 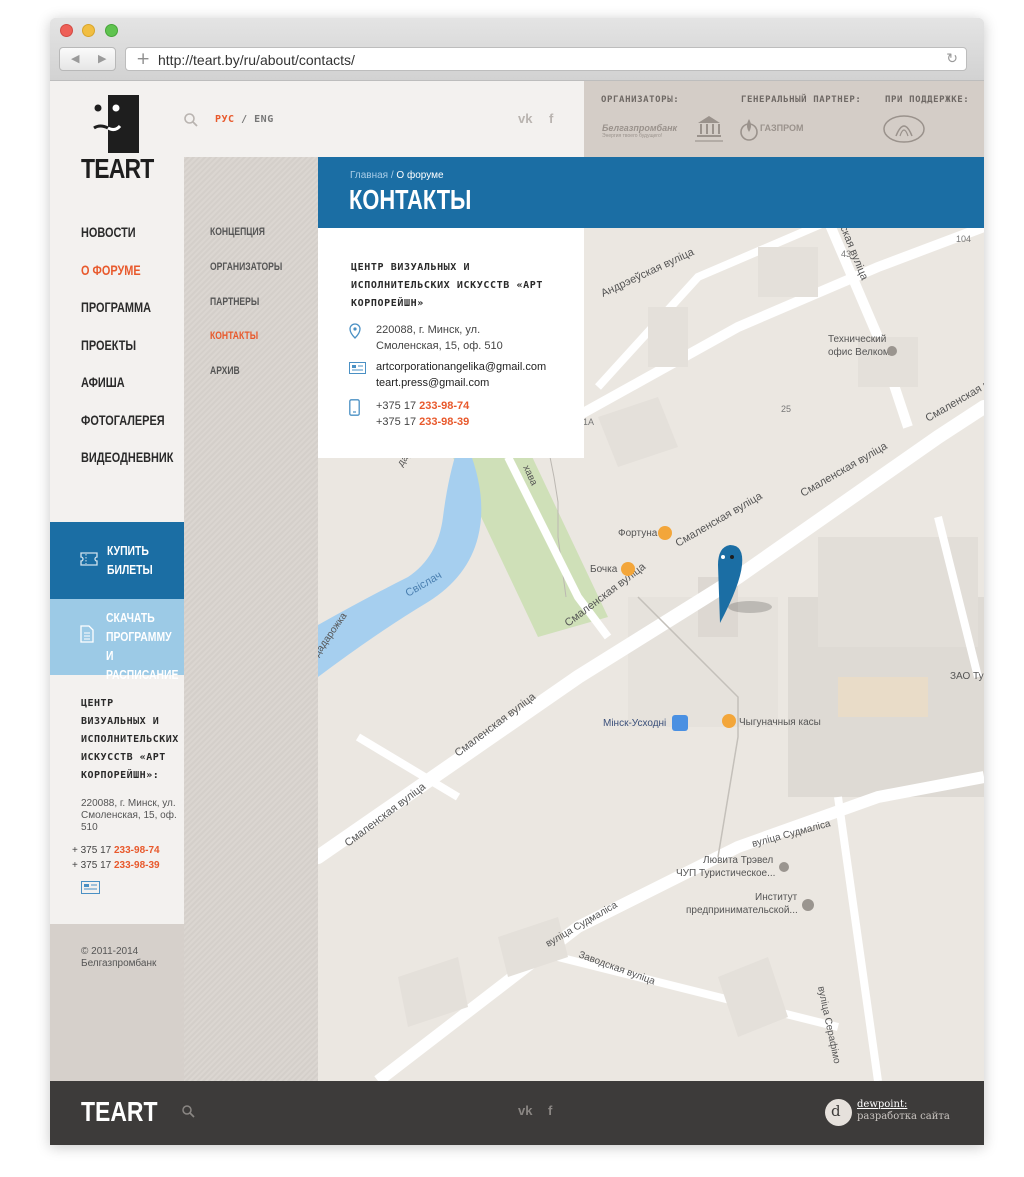 What do you see at coordinates (246, 347) in the screenshot?
I see `sub-nav-contacts: КОНТАКТЫ` at bounding box center [246, 347].